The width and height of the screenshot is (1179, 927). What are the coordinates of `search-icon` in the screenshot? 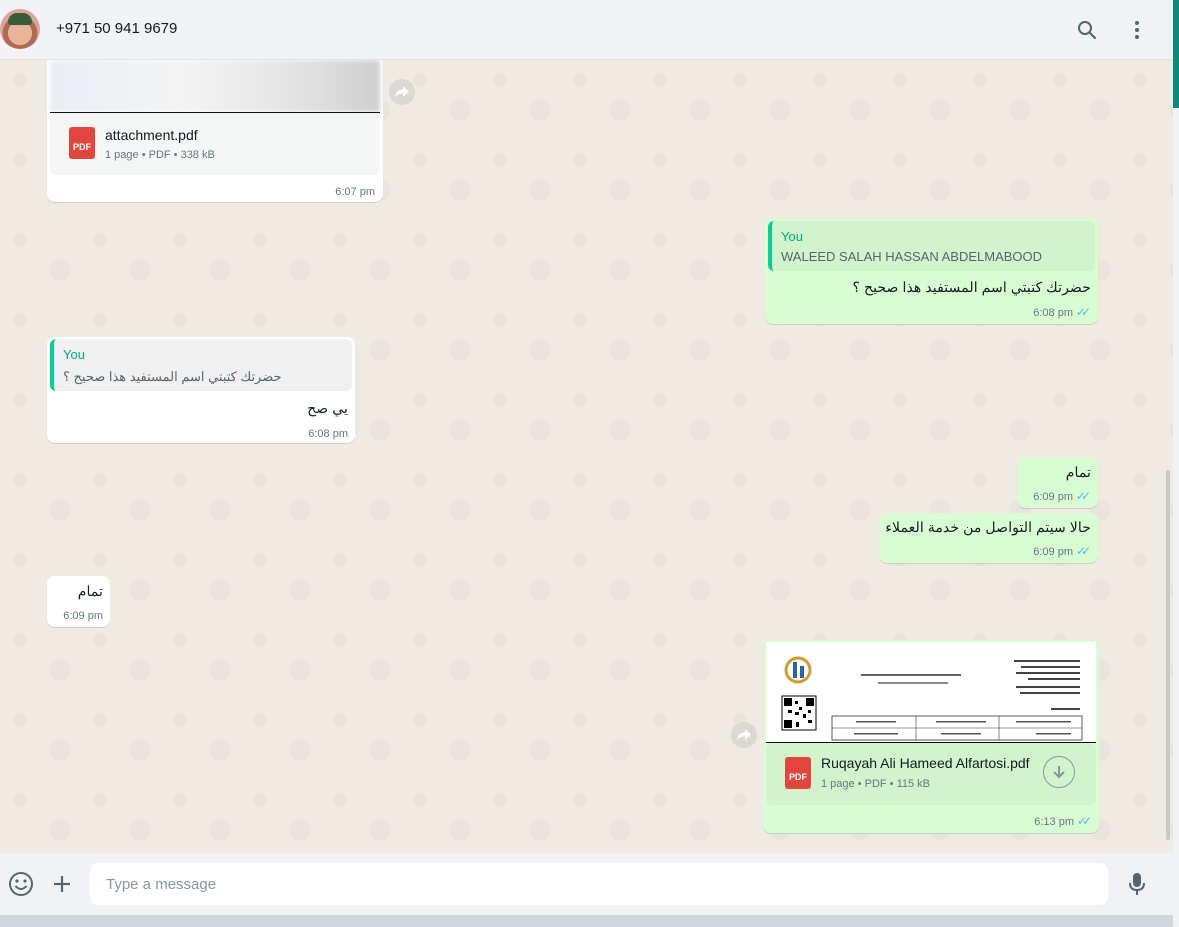 It's located at (1087, 30).